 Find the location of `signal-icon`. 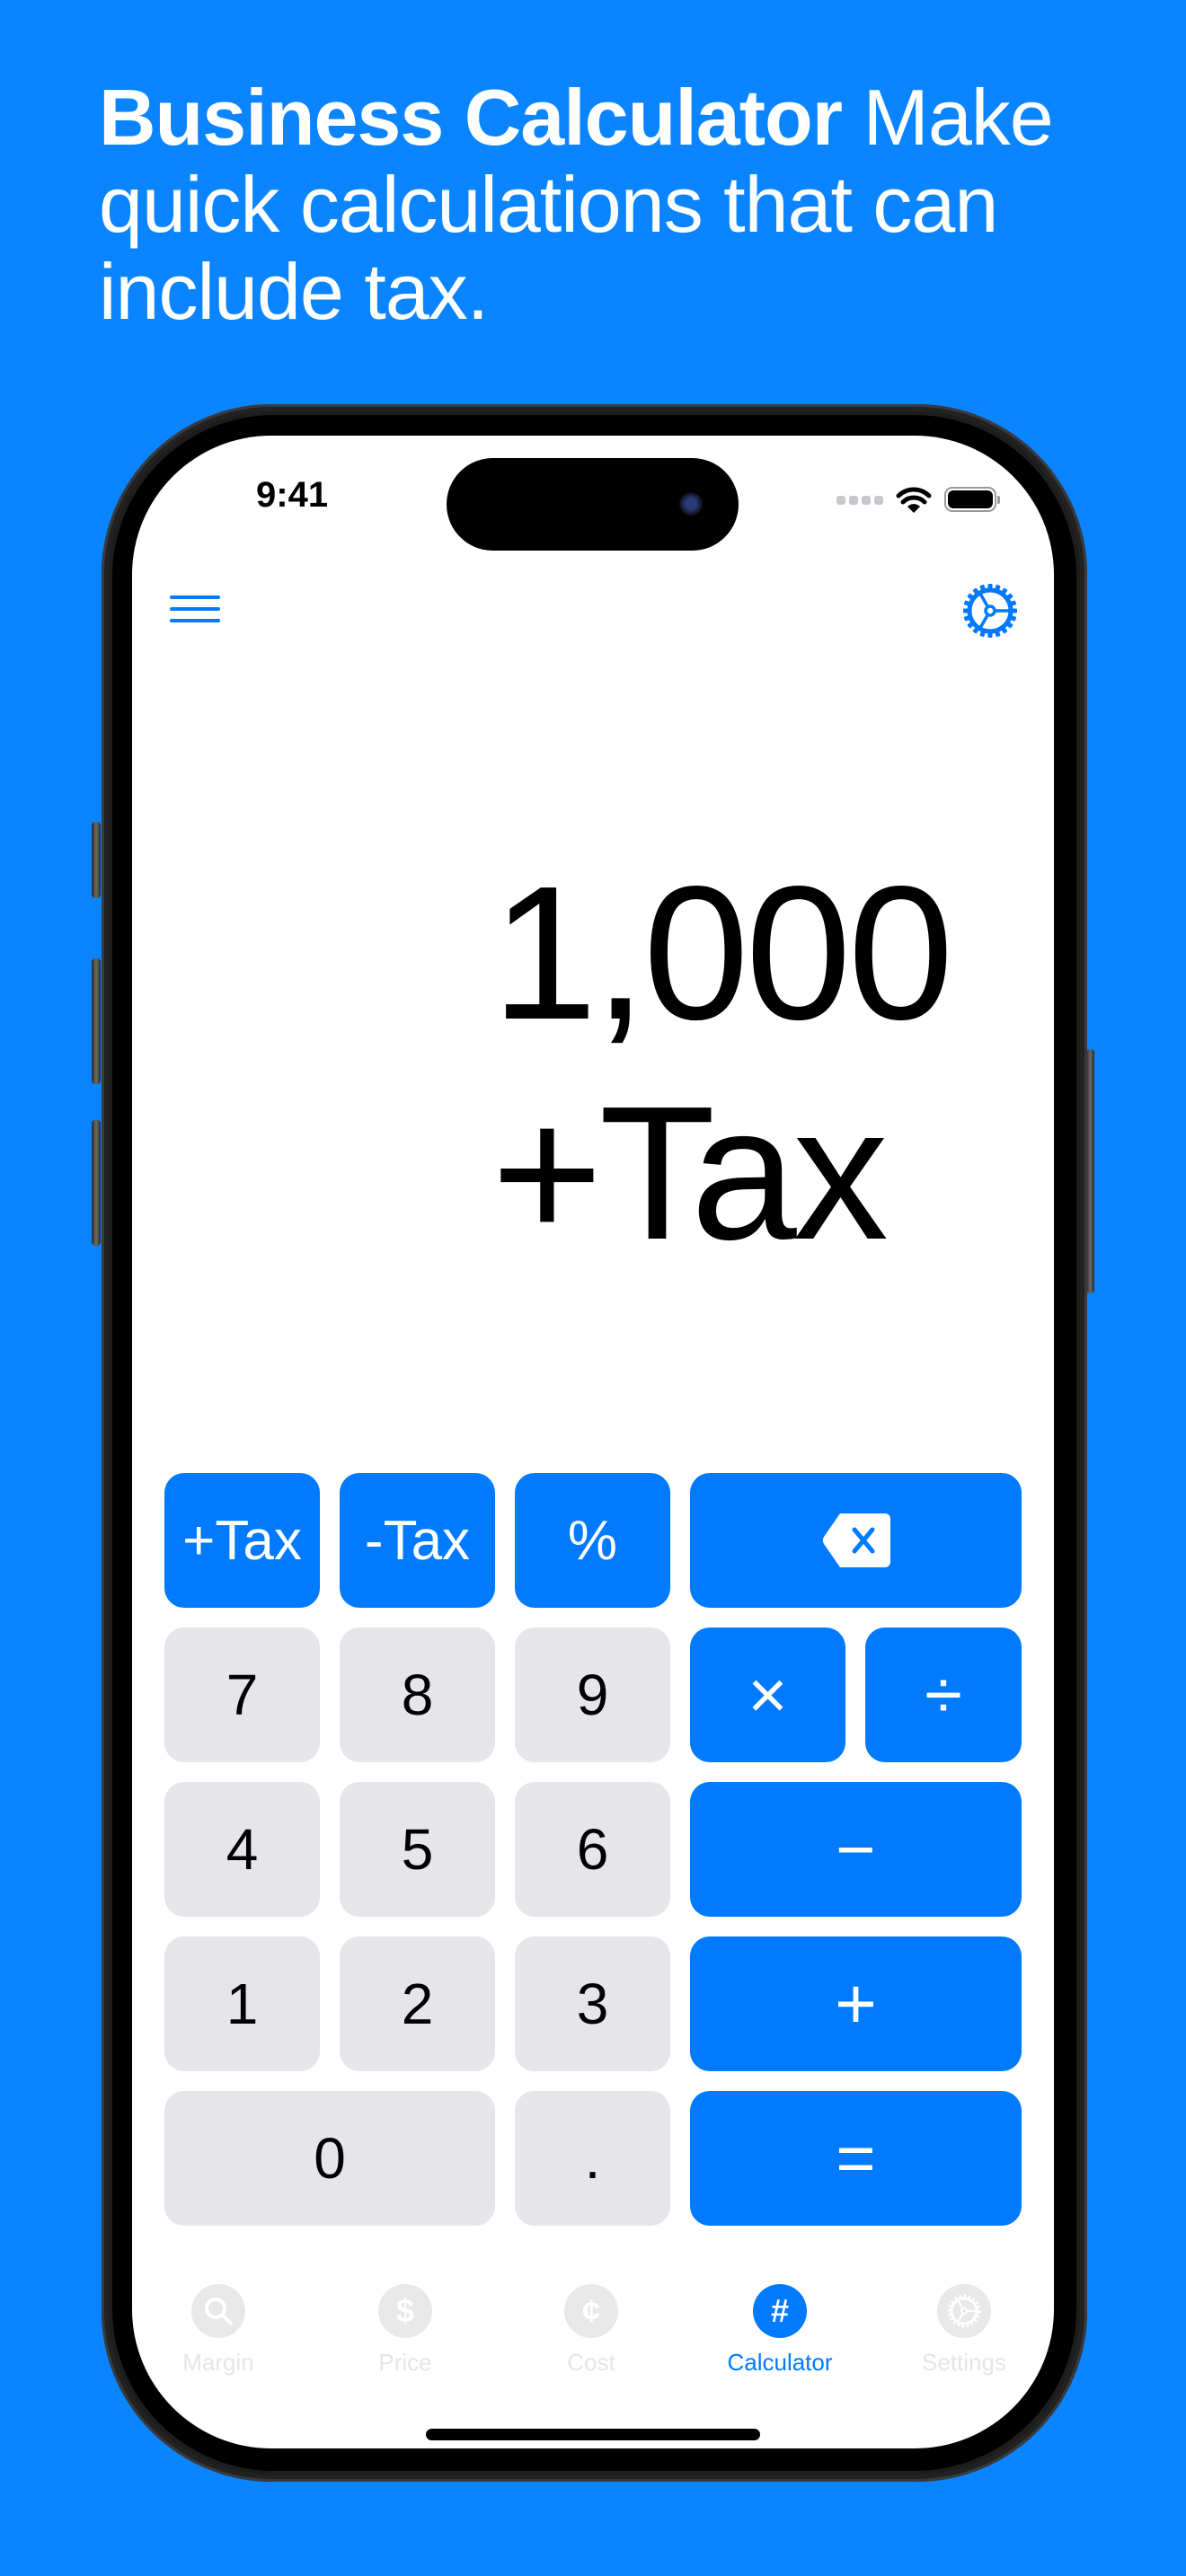

signal-icon is located at coordinates (859, 500).